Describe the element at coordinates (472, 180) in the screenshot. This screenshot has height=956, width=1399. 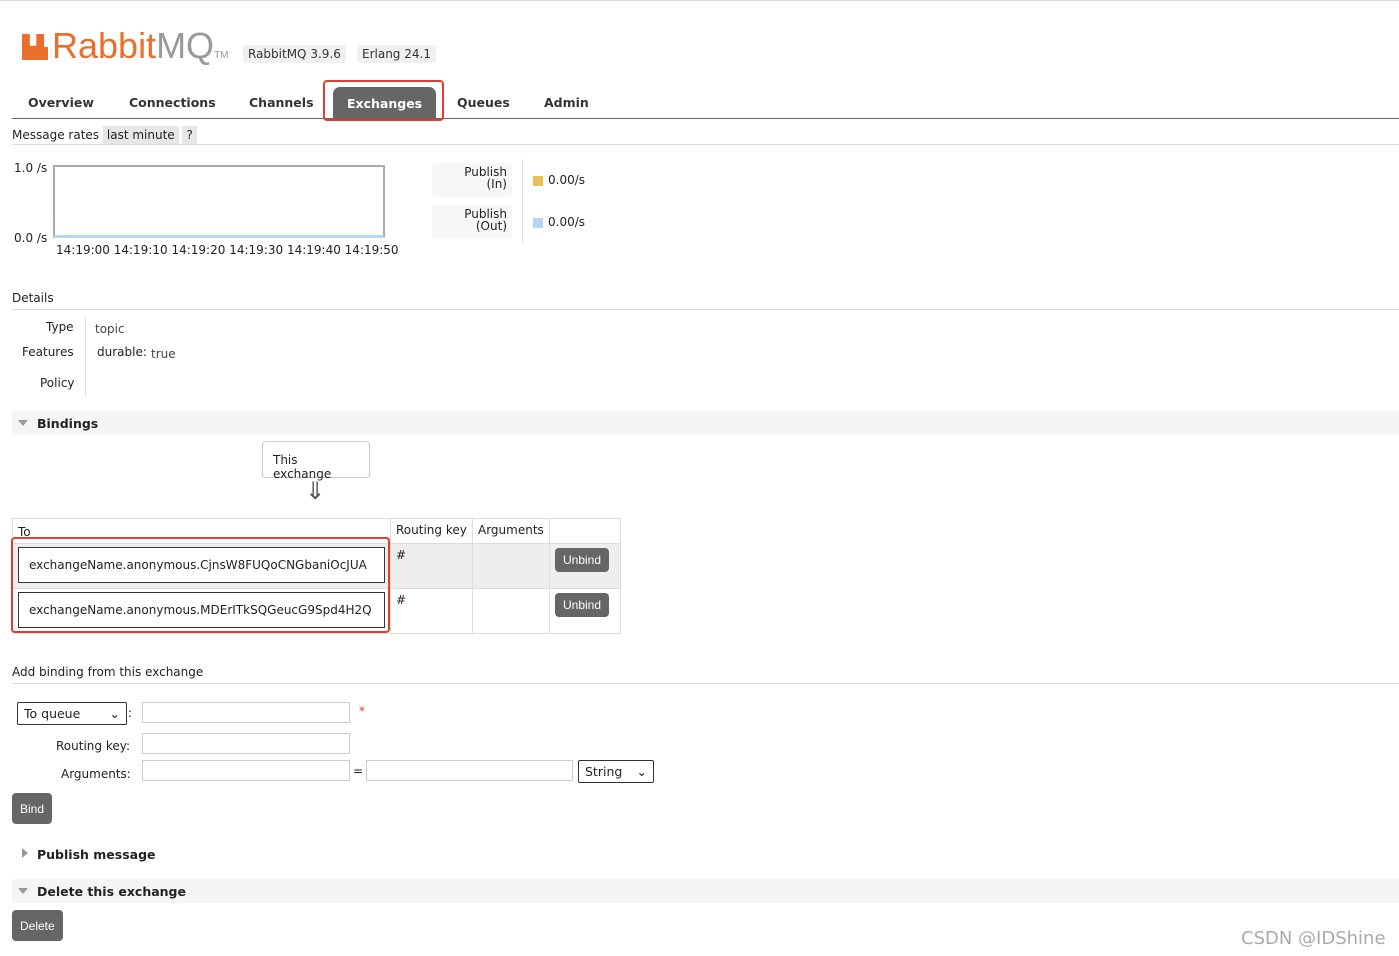
I see `legend-publish-in: Publish (In)` at that location.